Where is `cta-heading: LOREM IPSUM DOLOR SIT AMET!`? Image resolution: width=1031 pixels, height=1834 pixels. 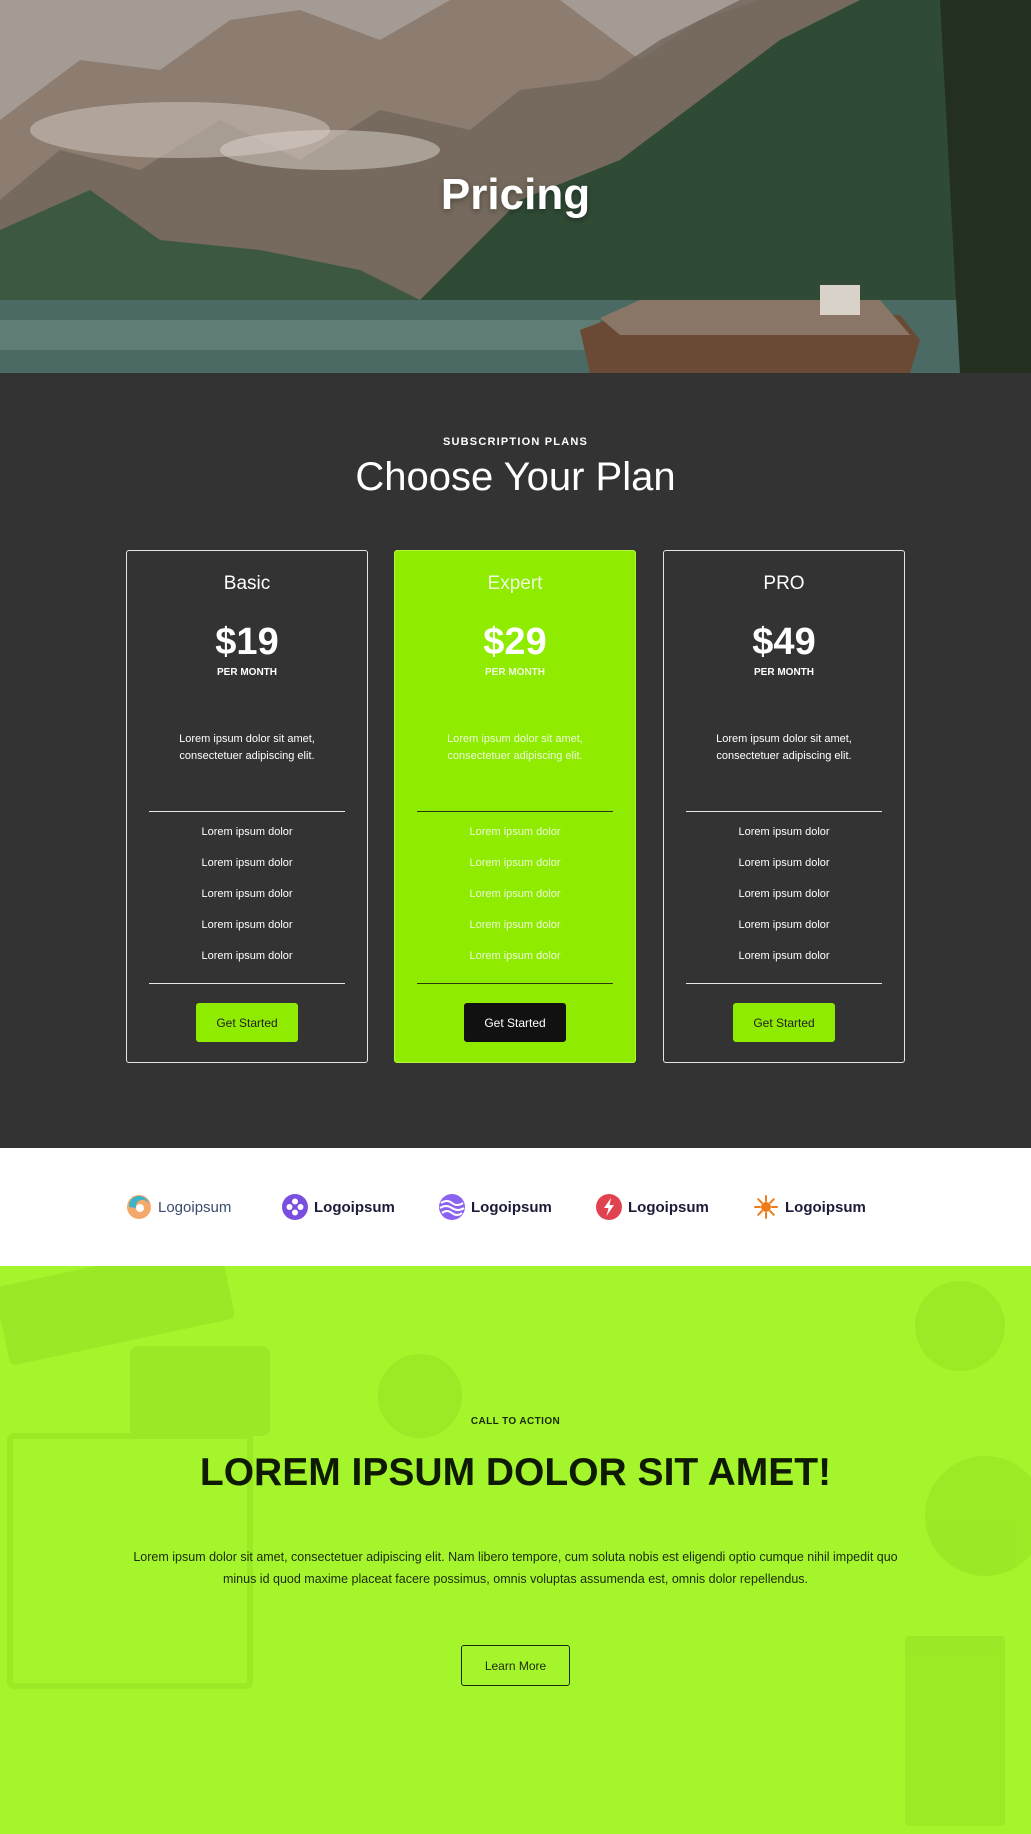
cta-heading: LOREM IPSUM DOLOR SIT AMET! is located at coordinates (515, 1472).